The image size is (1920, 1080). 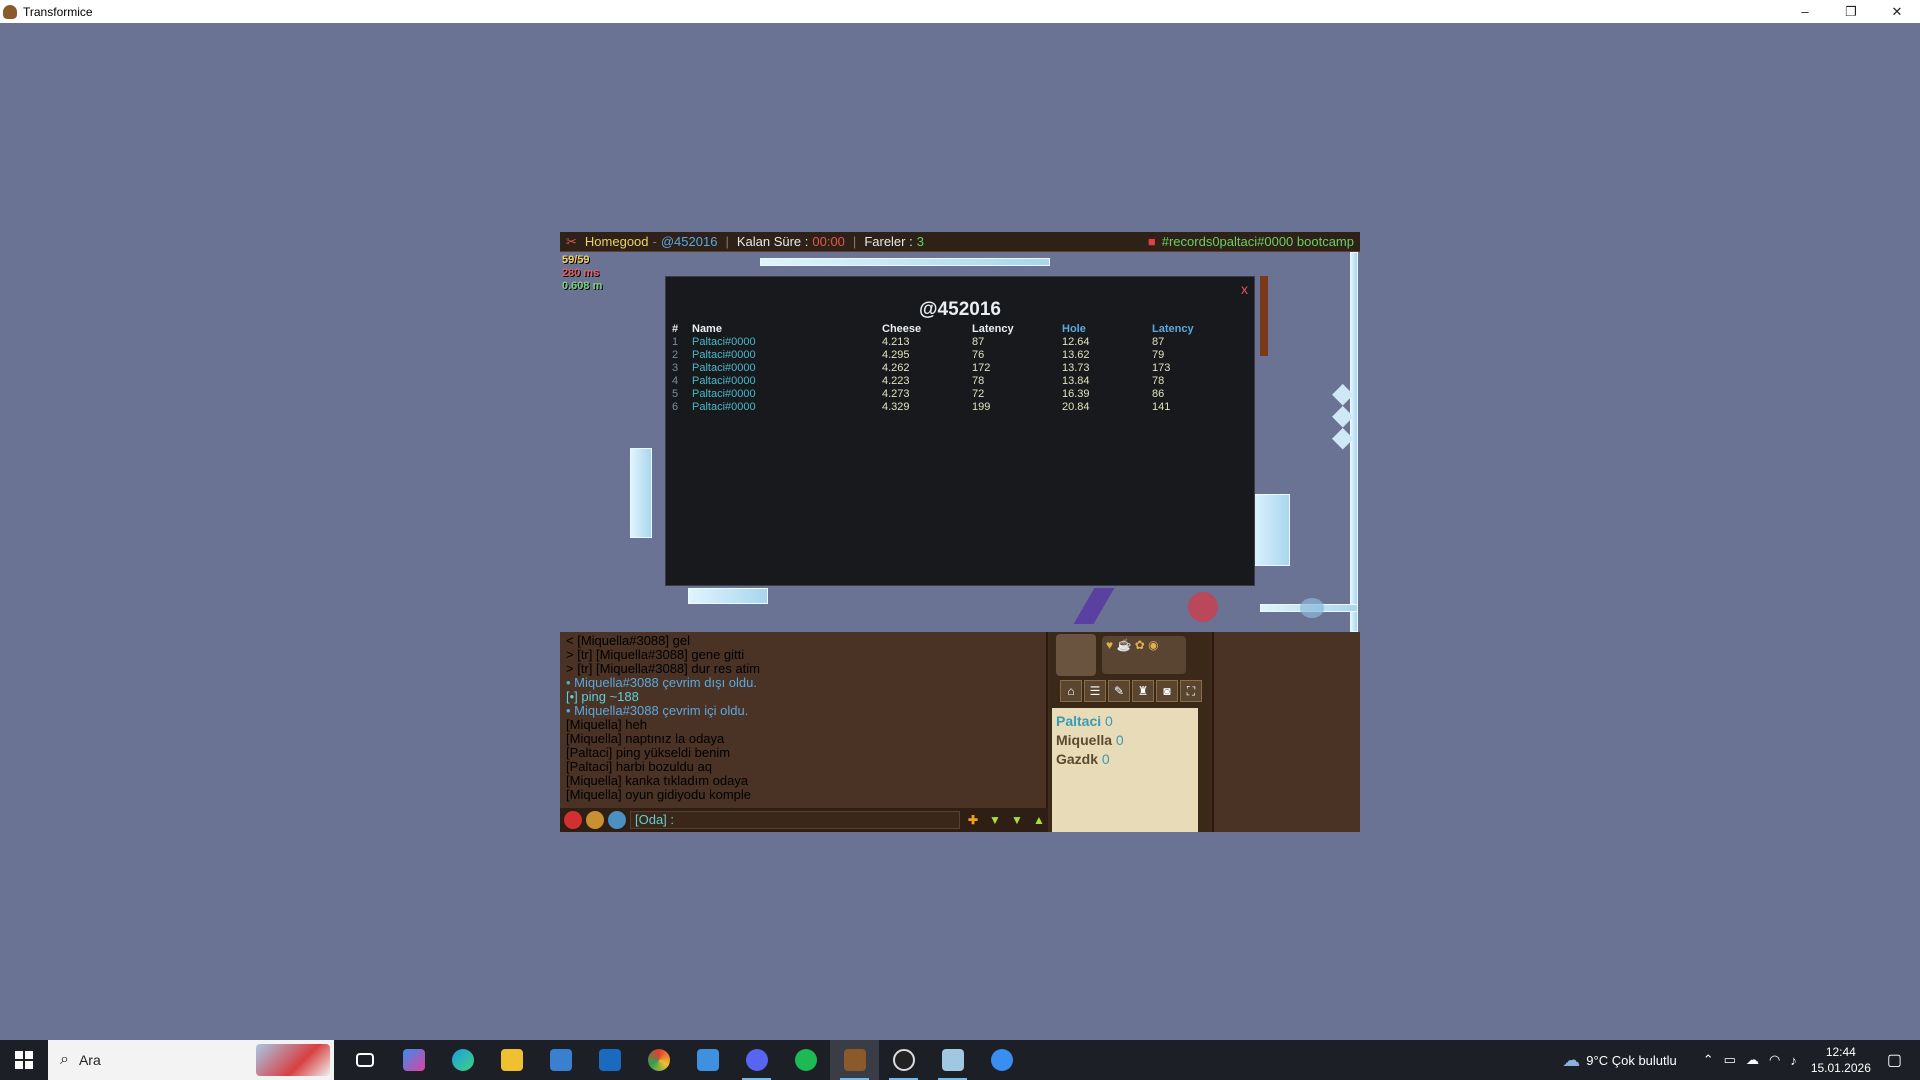 What do you see at coordinates (1894, 1060) in the screenshot?
I see `notification-icon: ▢` at bounding box center [1894, 1060].